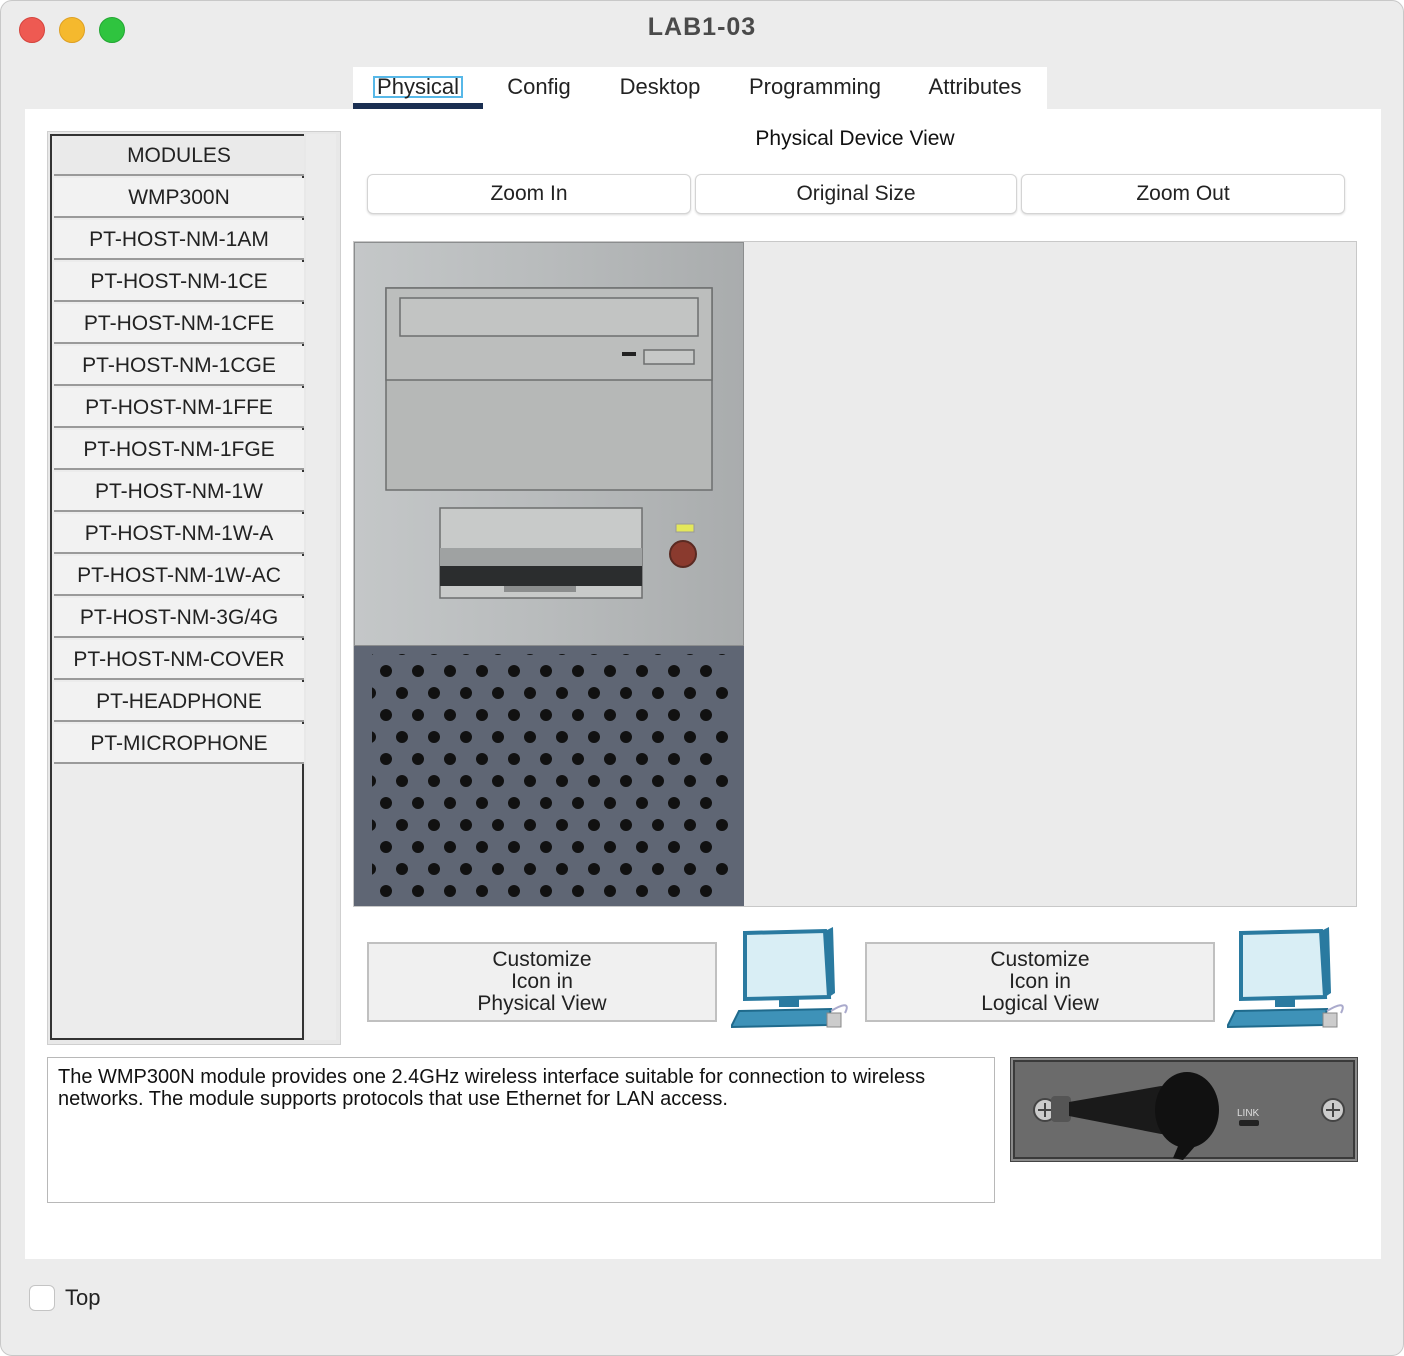  Describe the element at coordinates (856, 194) in the screenshot. I see `original-size-button: Original Size` at that location.